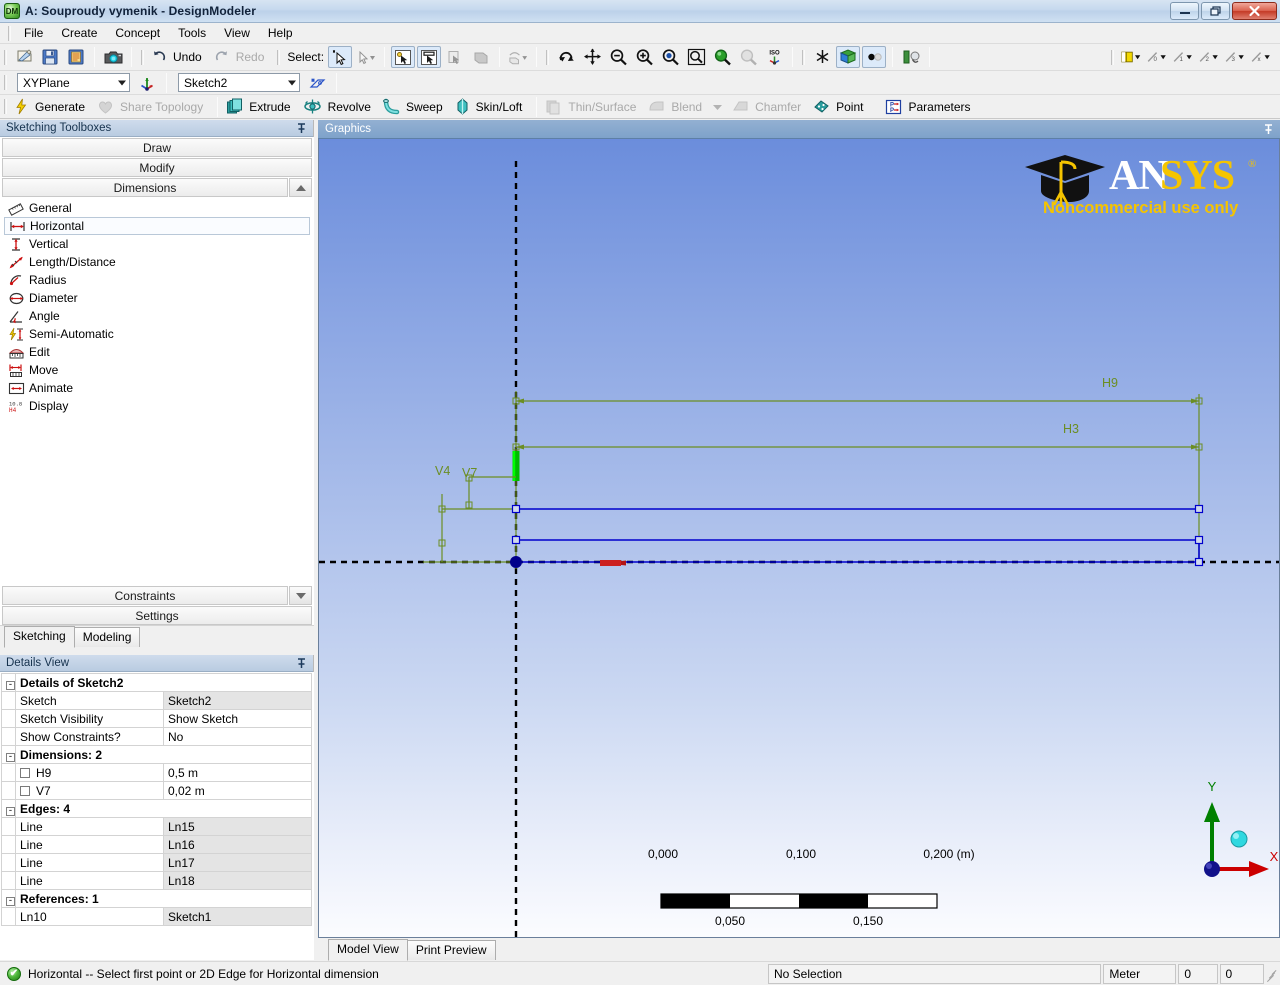 The width and height of the screenshot is (1280, 985). I want to click on menu-concept: Concept, so click(137, 33).